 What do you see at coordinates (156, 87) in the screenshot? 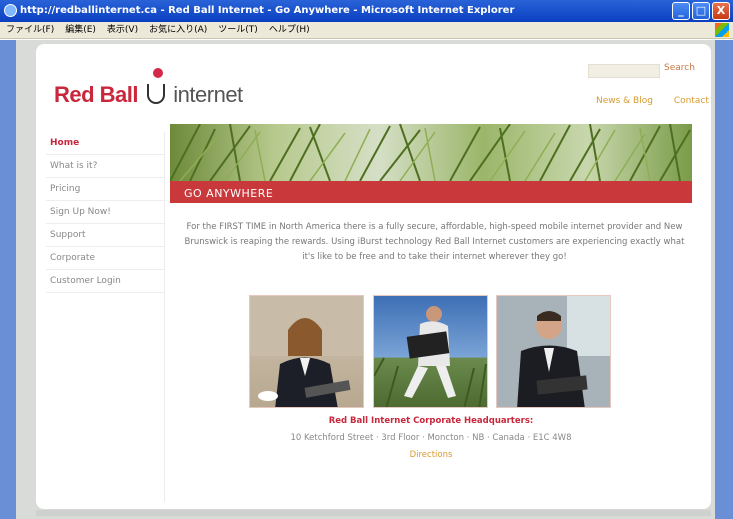
I see `runner-figure-icon` at bounding box center [156, 87].